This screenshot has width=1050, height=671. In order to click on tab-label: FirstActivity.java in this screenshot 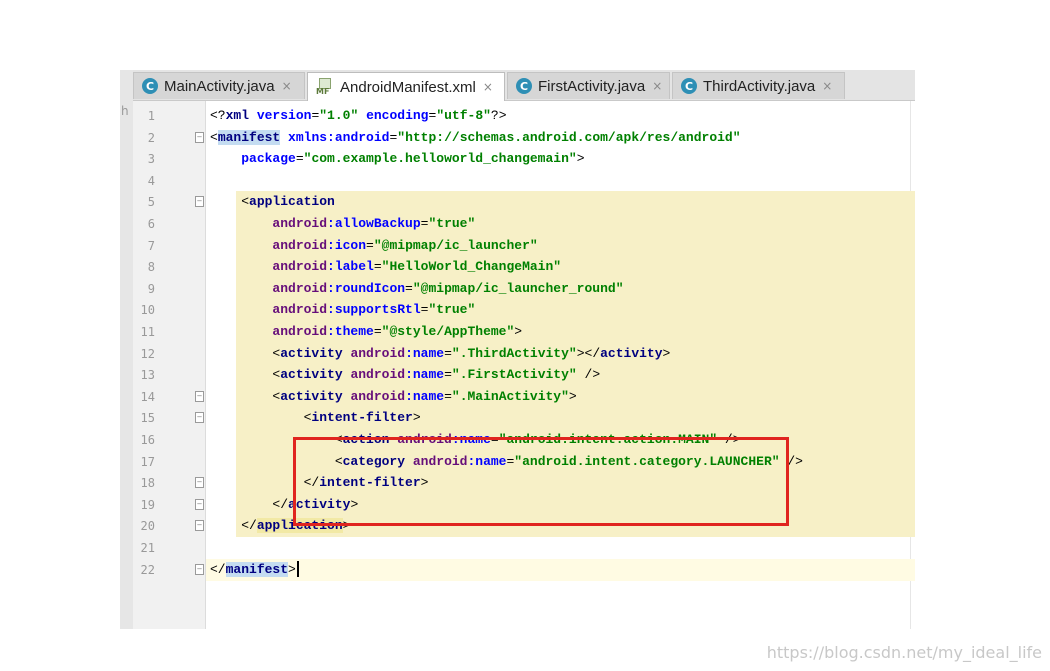, I will do `click(592, 86)`.